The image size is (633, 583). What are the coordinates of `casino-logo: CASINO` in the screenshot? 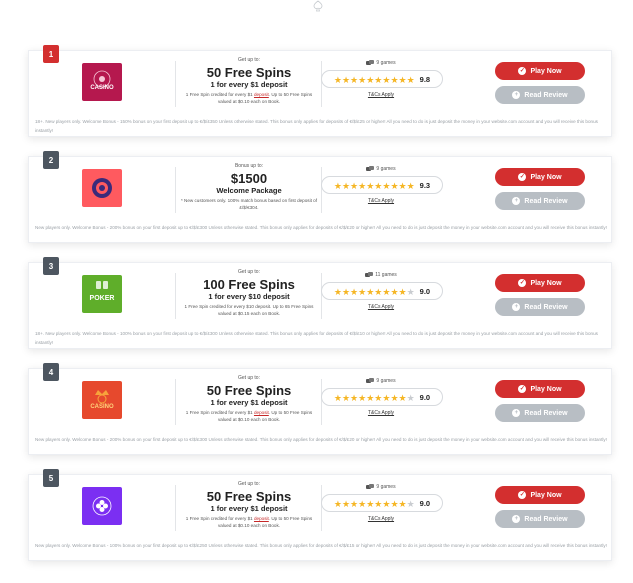 It's located at (102, 82).